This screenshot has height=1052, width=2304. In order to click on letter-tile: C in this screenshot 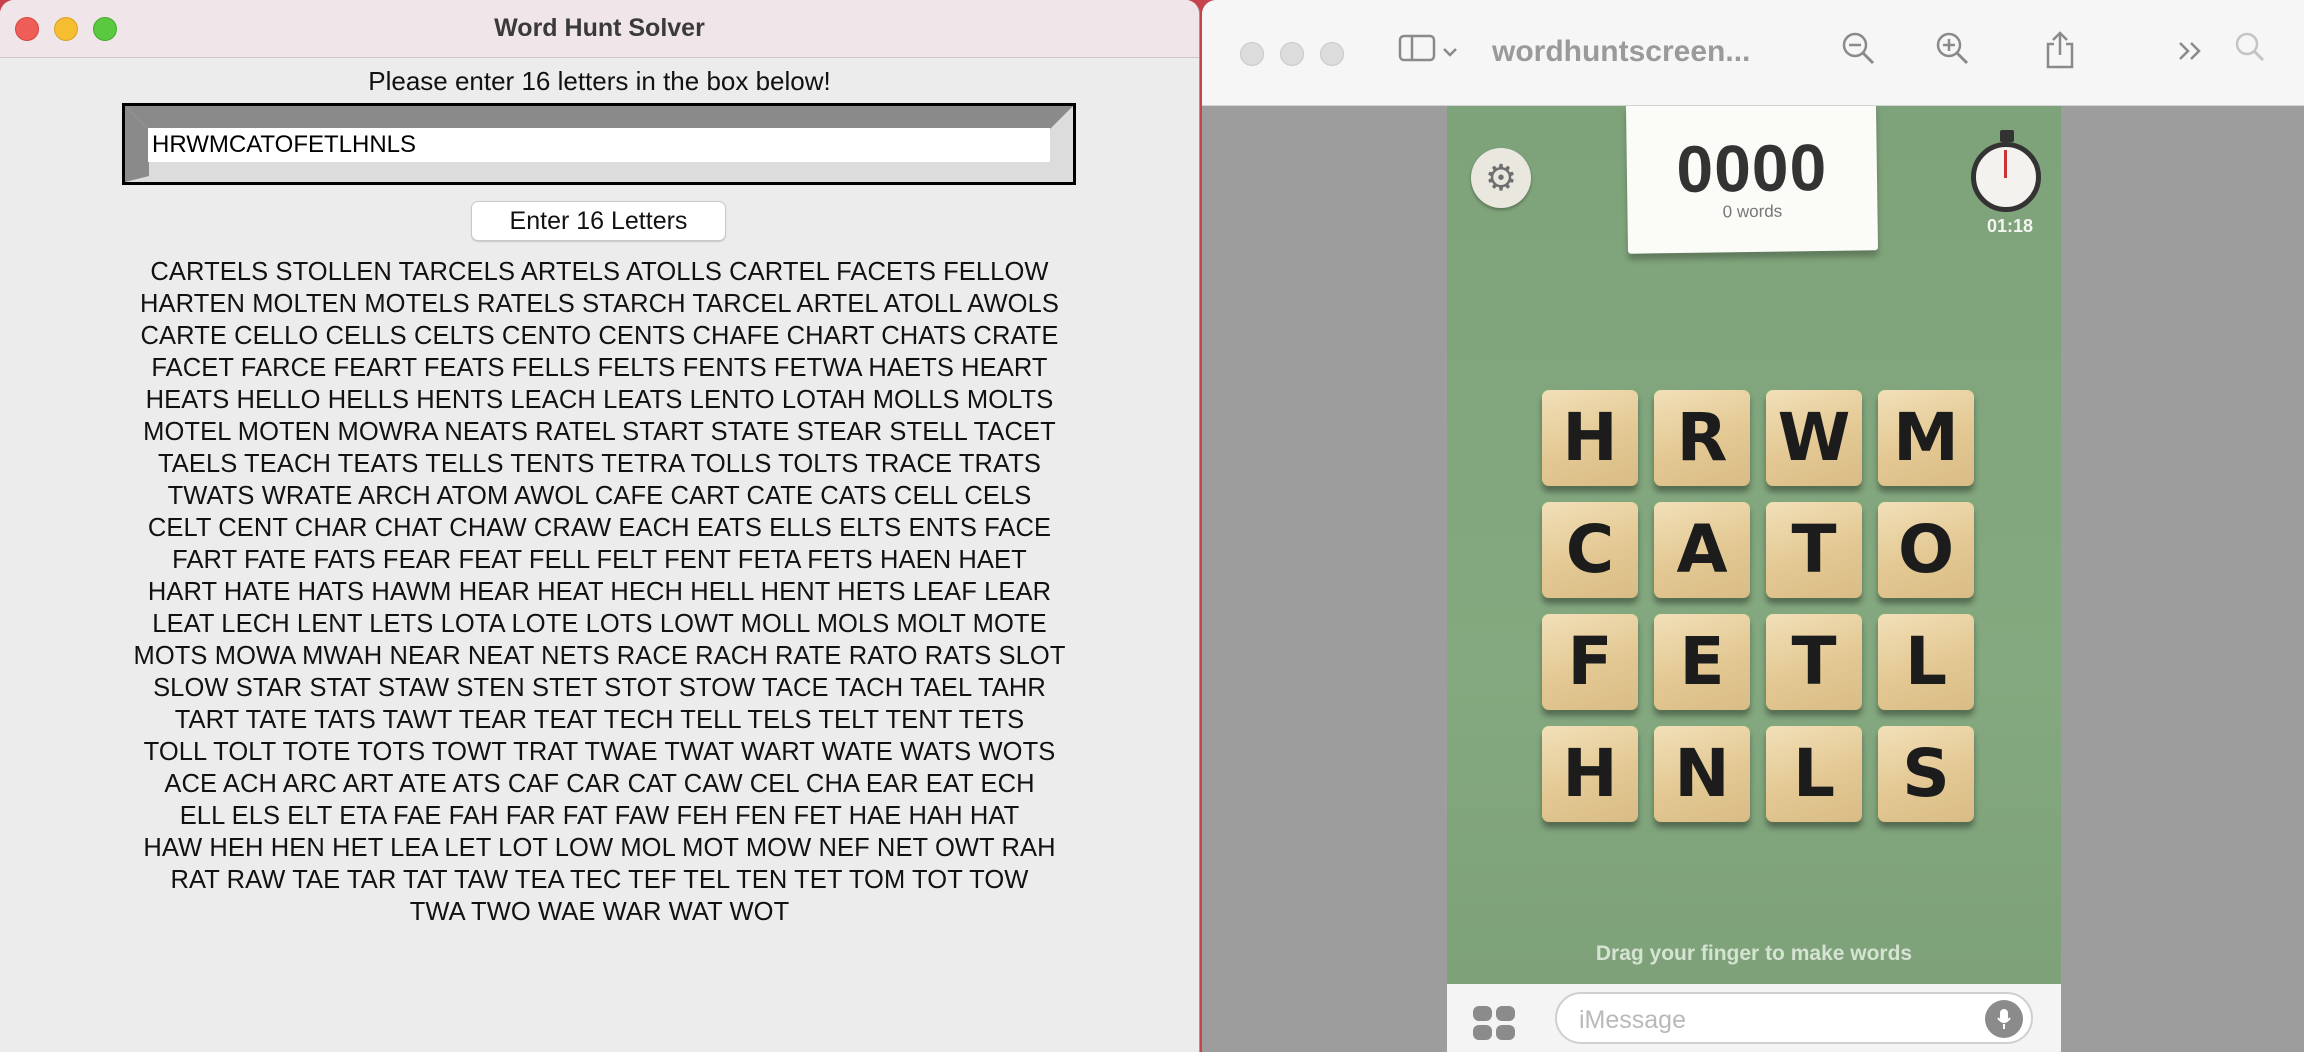, I will do `click(1590, 550)`.